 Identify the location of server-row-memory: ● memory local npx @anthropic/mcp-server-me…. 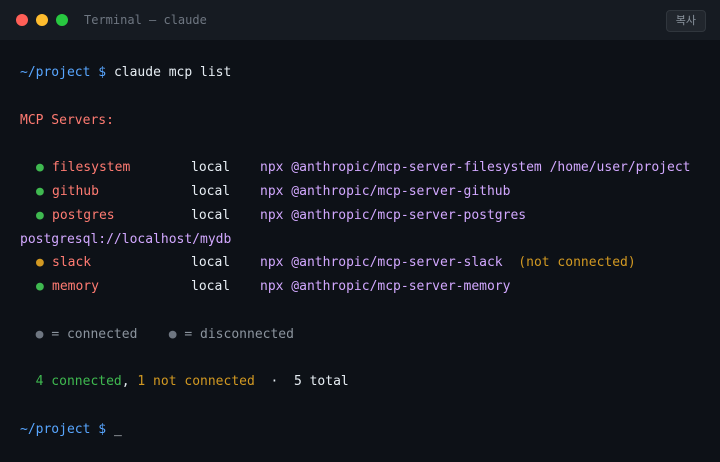
(355, 287).